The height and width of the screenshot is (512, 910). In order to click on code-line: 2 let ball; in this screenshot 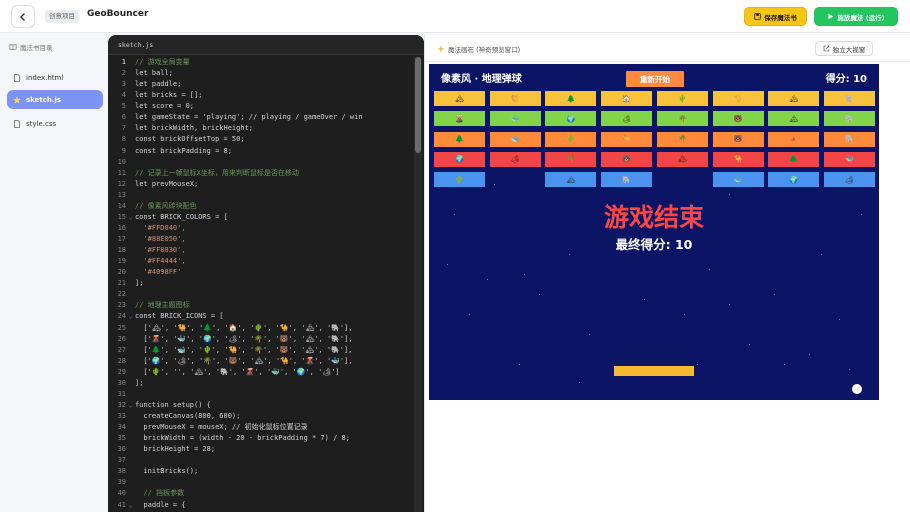, I will do `click(261, 73)`.